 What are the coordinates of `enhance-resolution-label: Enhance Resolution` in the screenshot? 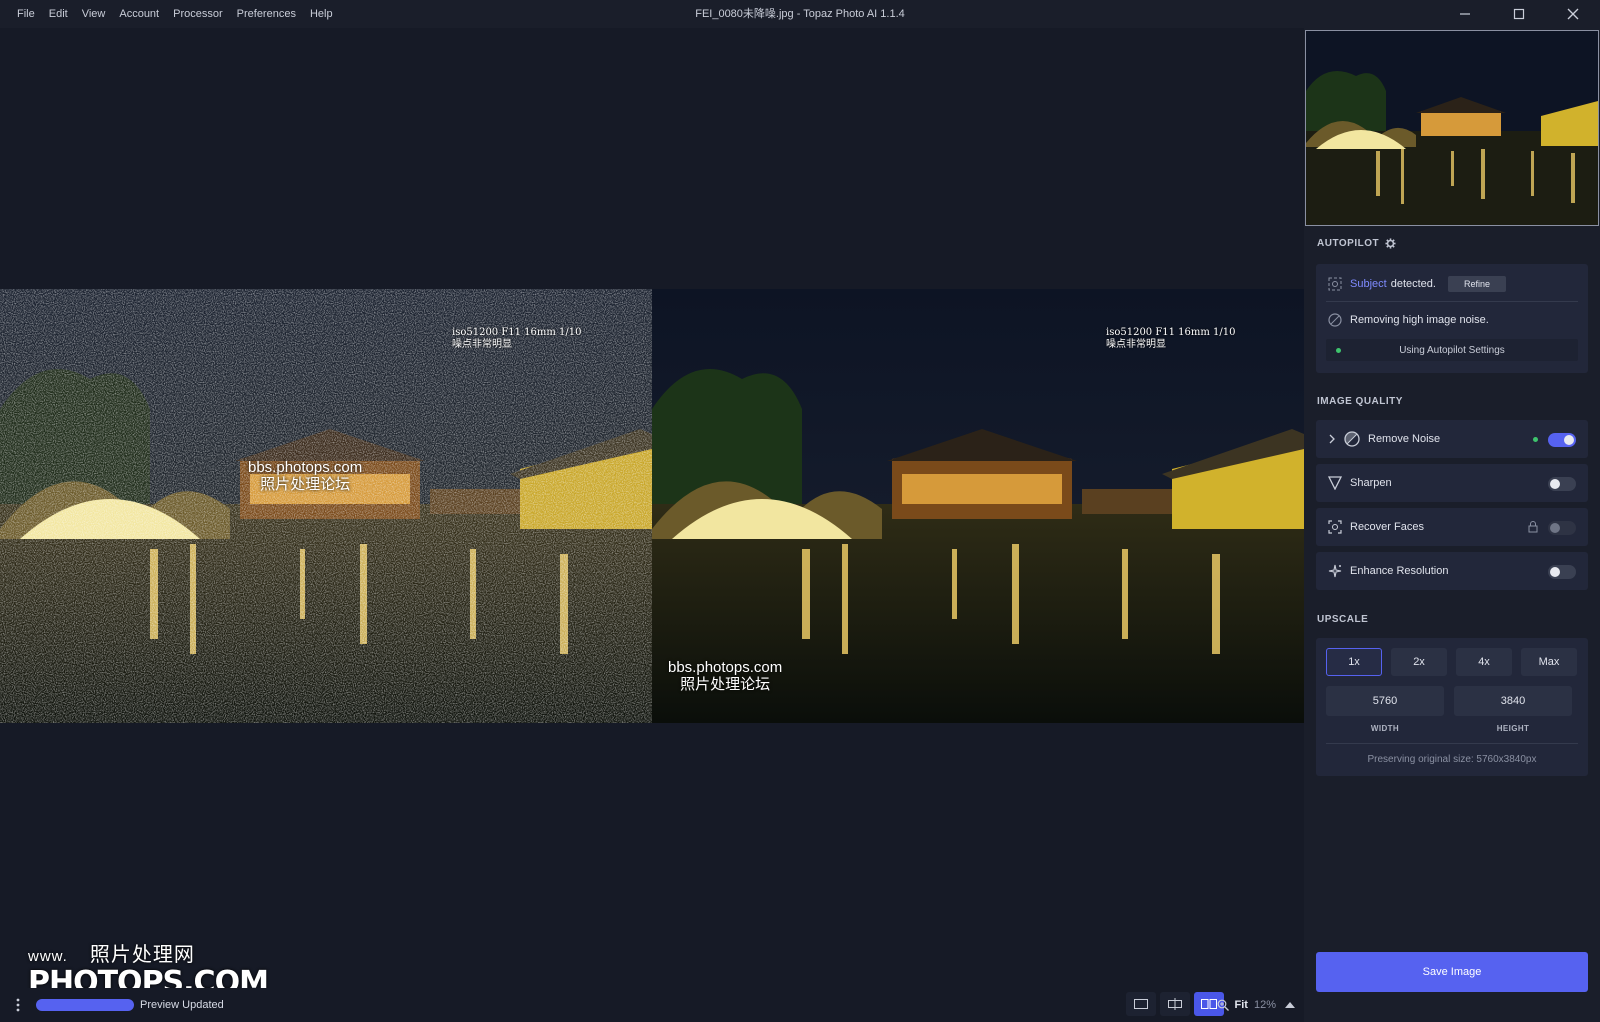 It's located at (1399, 571).